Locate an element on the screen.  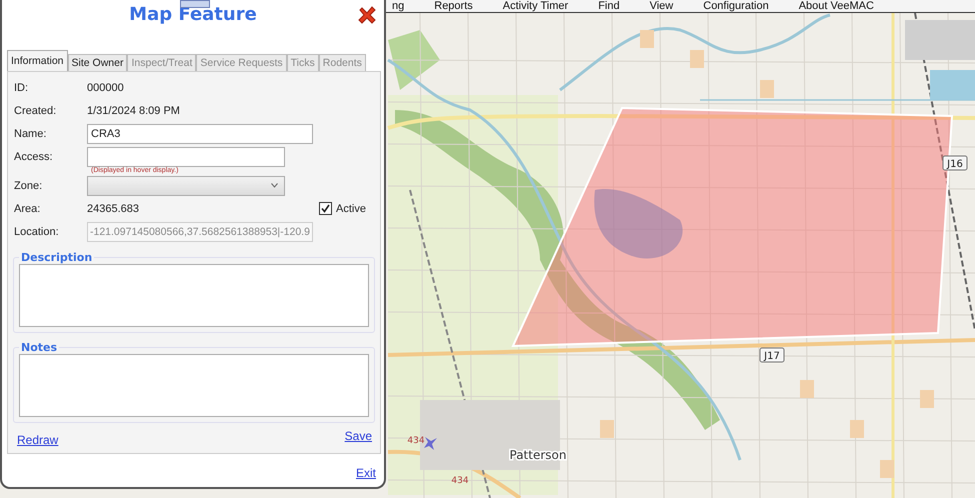
road-shield: J17 is located at coordinates (772, 355).